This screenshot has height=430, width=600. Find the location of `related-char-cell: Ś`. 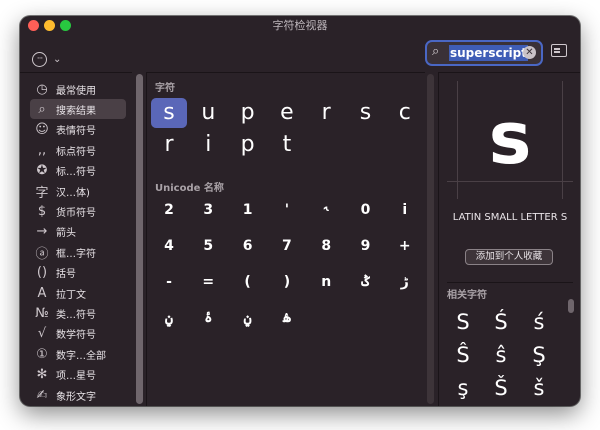

related-char-cell: Ś is located at coordinates (501, 322).